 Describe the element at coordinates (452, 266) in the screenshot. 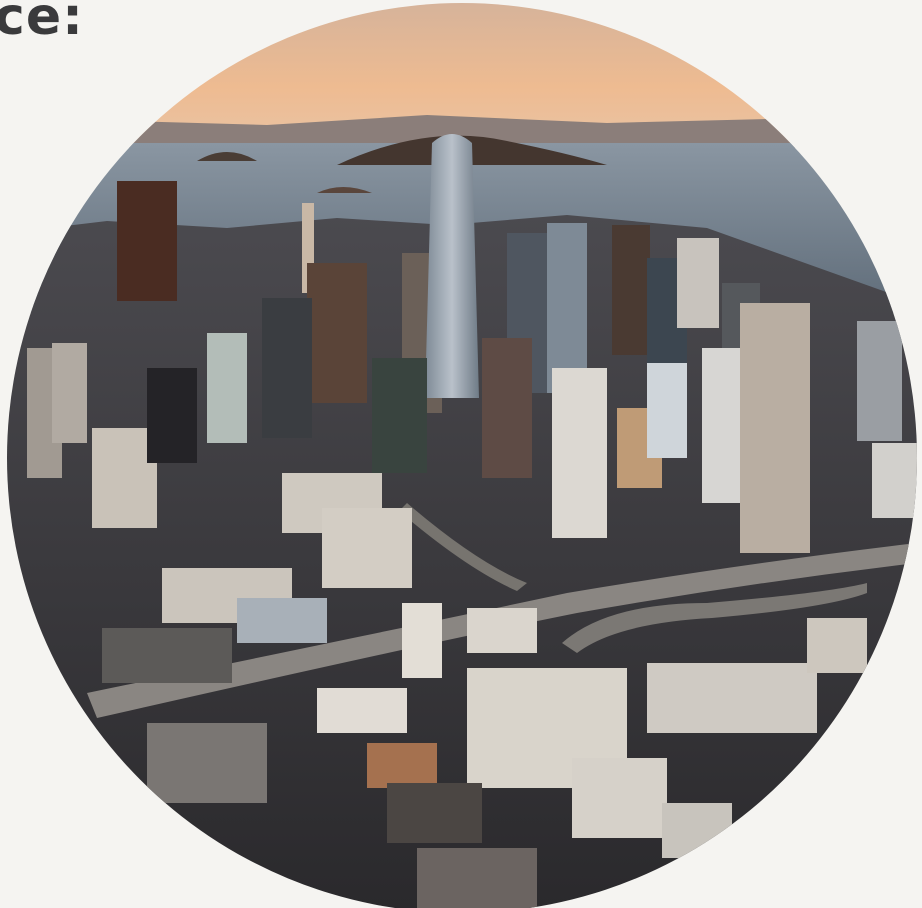

I see `tall-tower` at that location.